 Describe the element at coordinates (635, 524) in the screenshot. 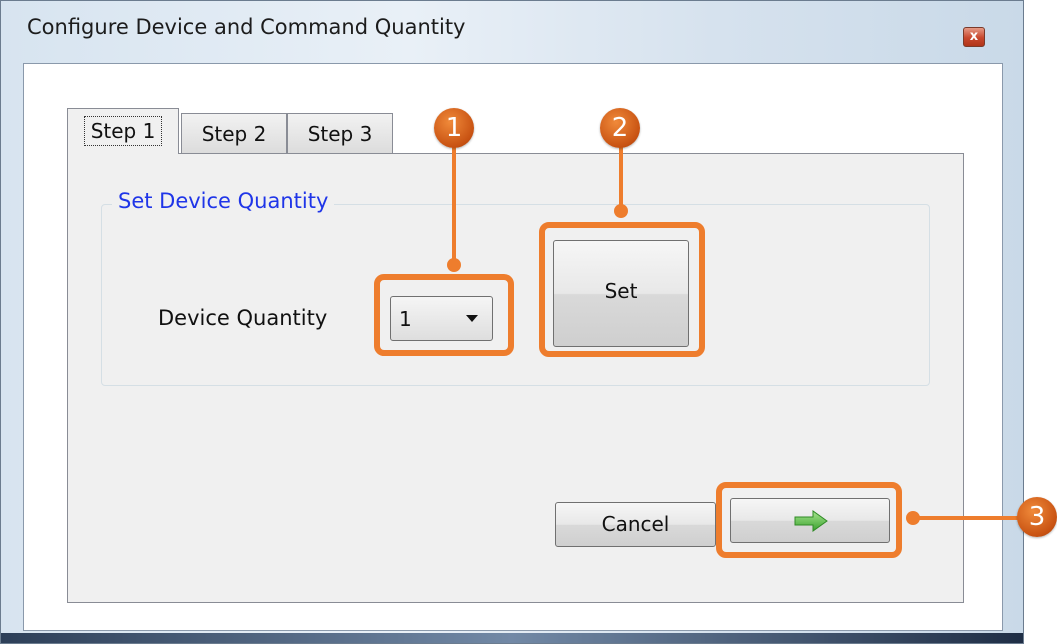

I see `cancel-button: Cancel` at that location.